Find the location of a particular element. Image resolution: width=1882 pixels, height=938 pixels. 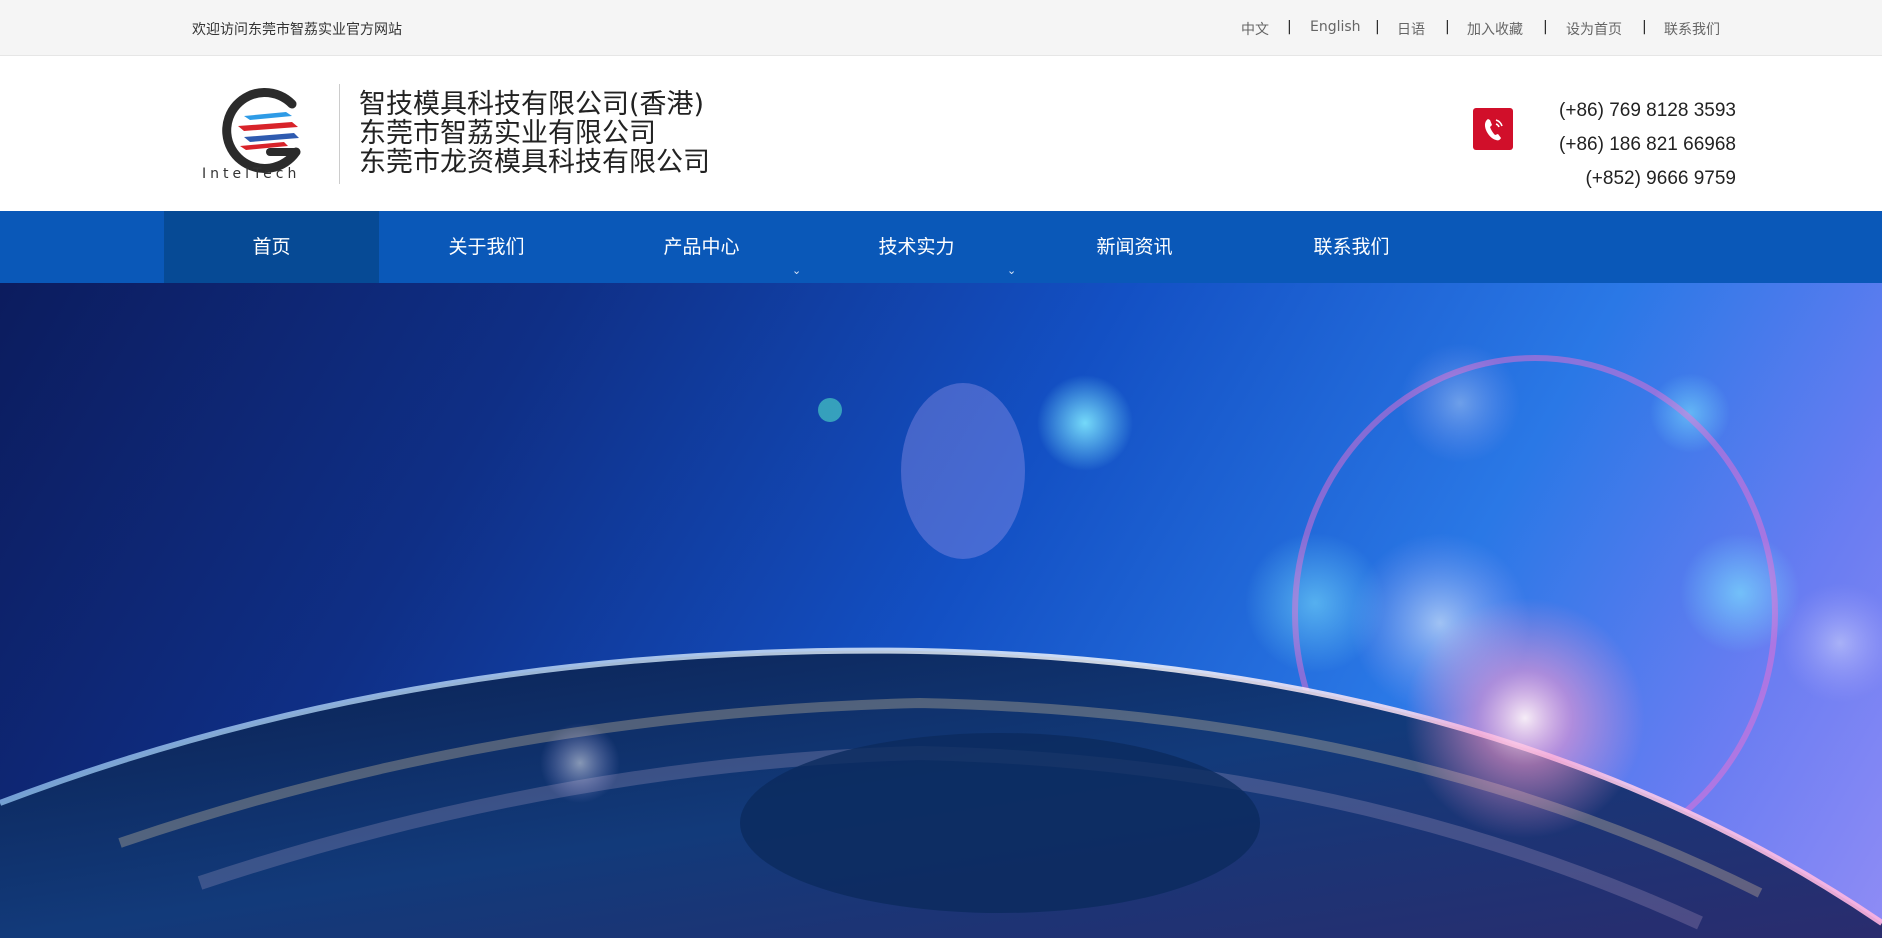

nav-item-news: 新闻资讯 is located at coordinates (1134, 247).